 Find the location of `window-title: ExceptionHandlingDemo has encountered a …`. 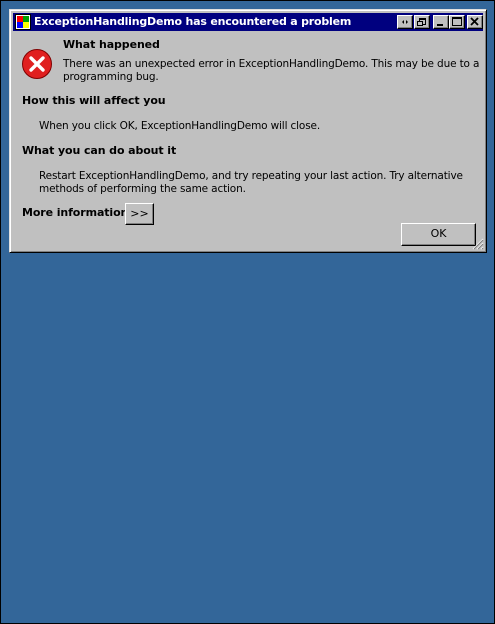

window-title: ExceptionHandlingDemo has encountered a … is located at coordinates (193, 21).